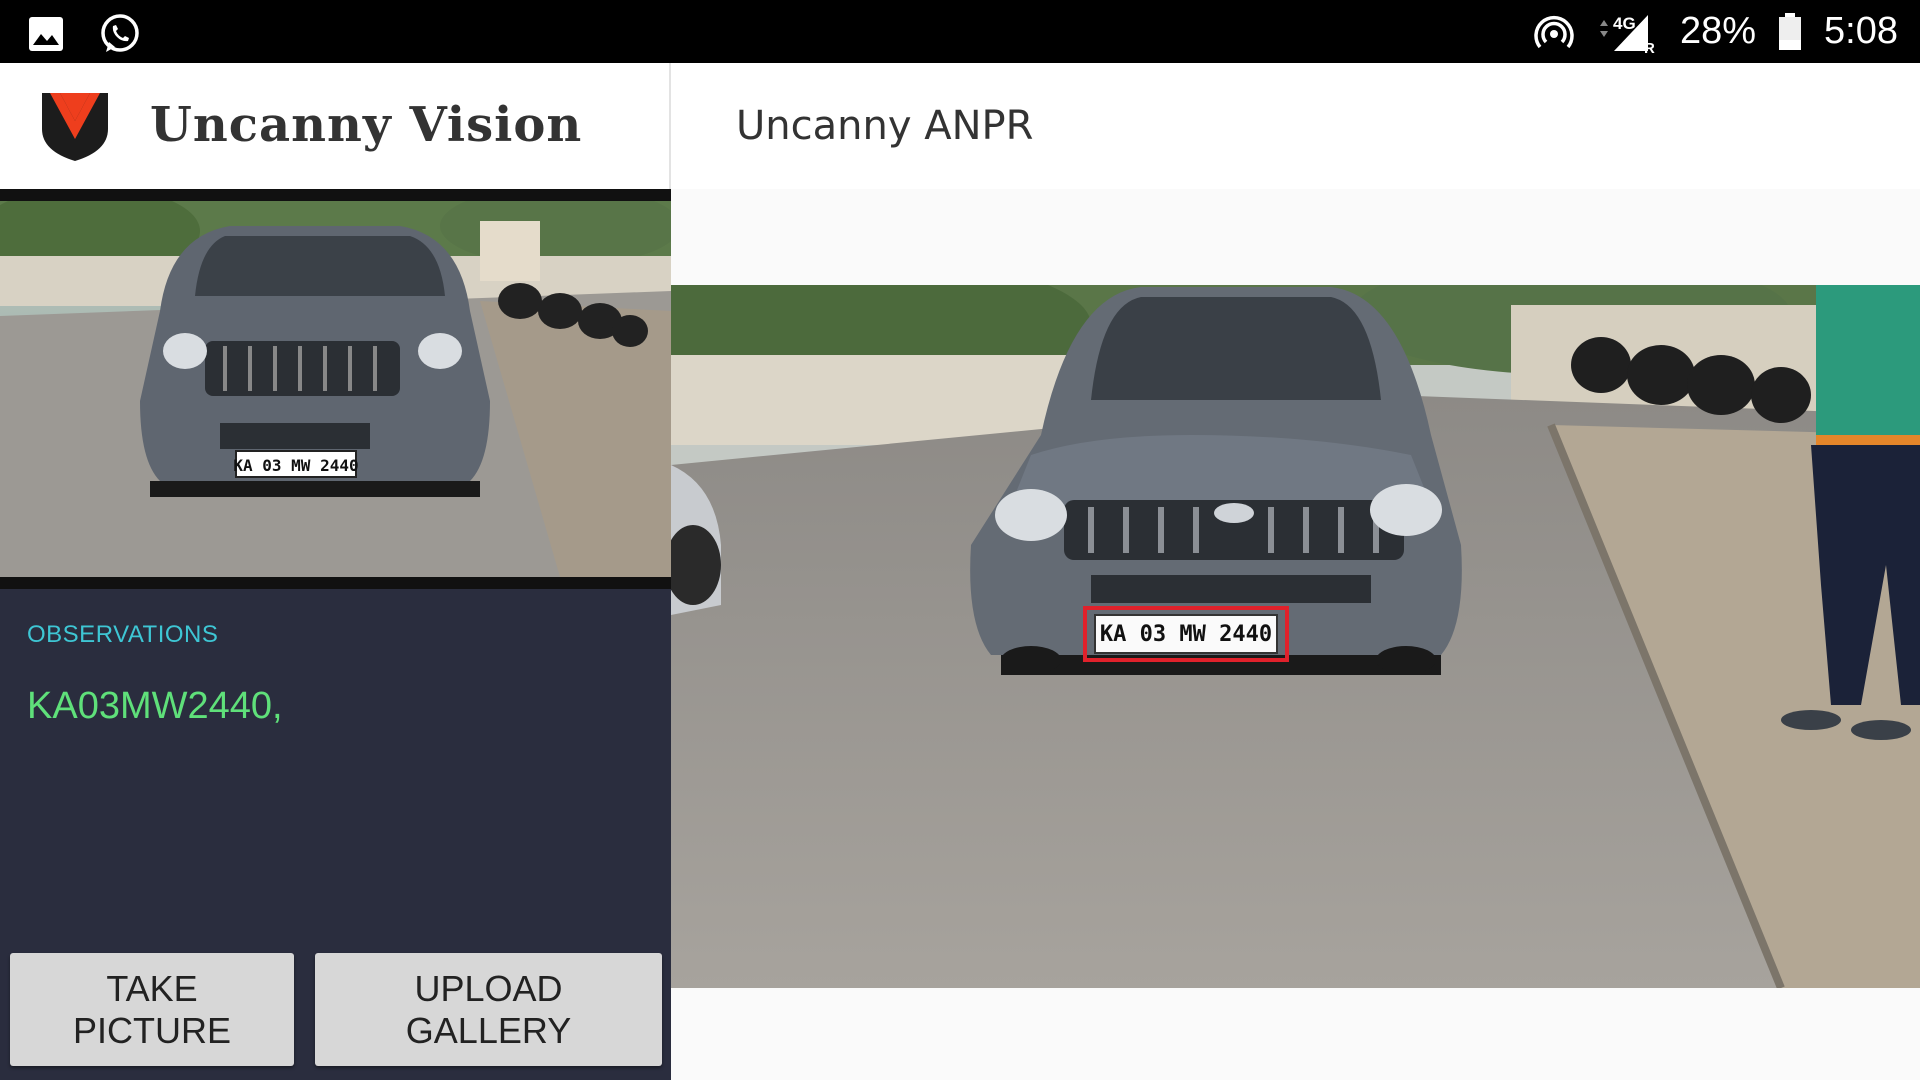 The image size is (1920, 1080). I want to click on uncanny-vision-logo, so click(75, 127).